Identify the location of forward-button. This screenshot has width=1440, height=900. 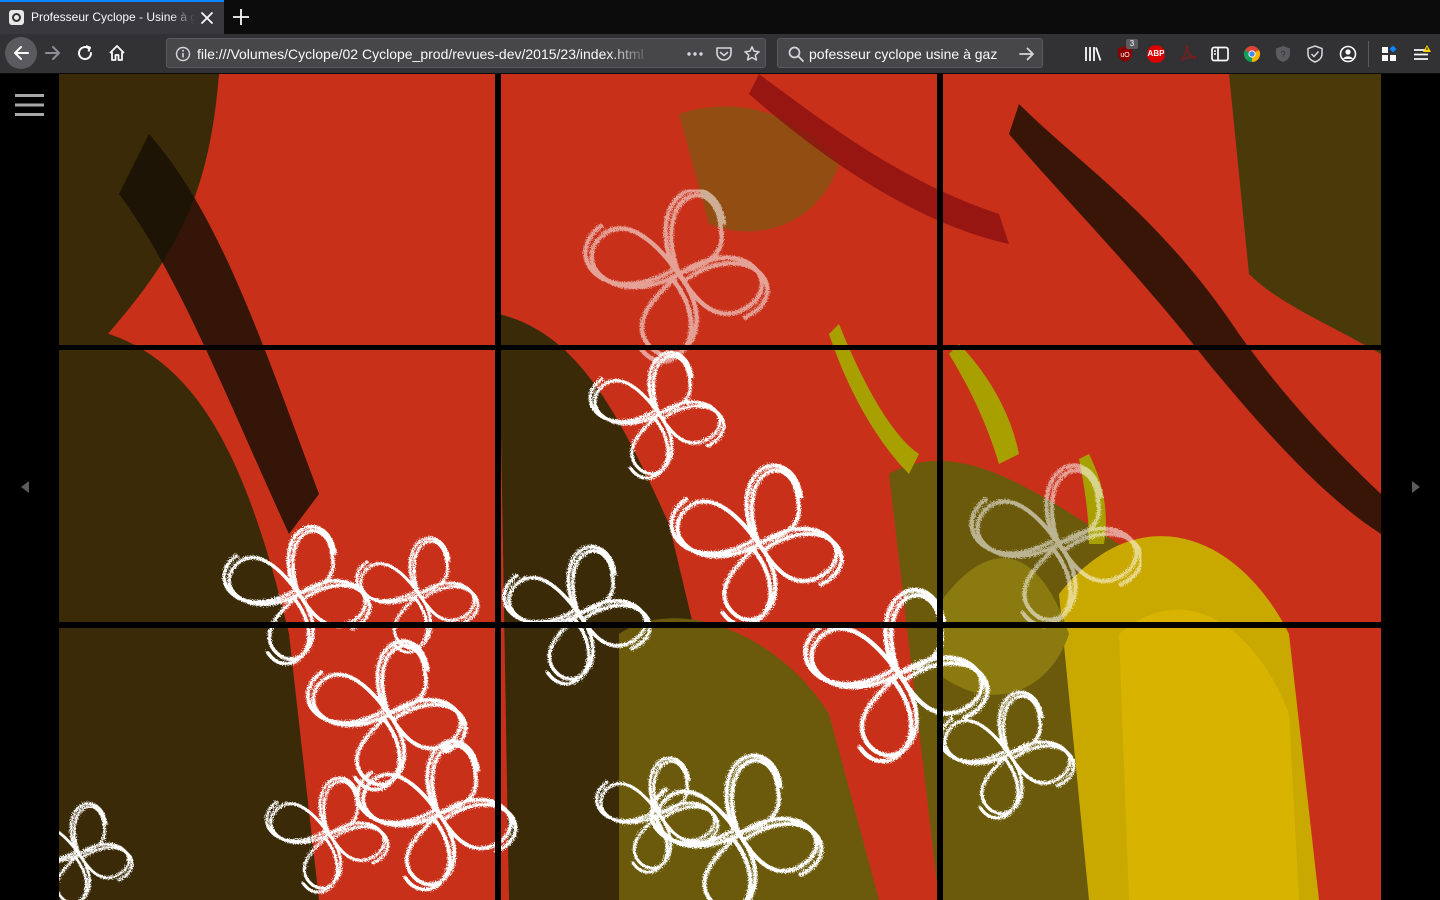
(54, 54).